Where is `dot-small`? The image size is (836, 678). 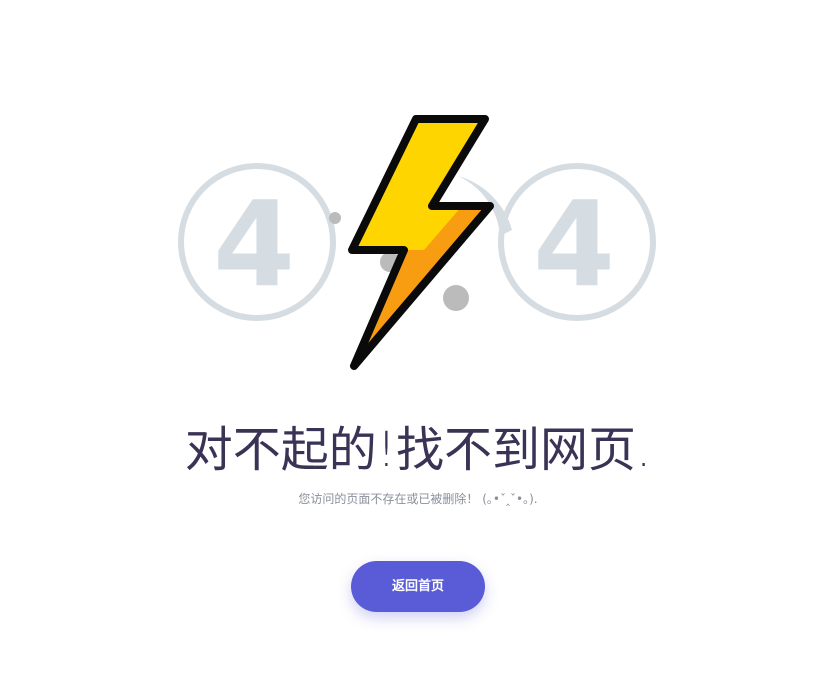
dot-small is located at coordinates (335, 218).